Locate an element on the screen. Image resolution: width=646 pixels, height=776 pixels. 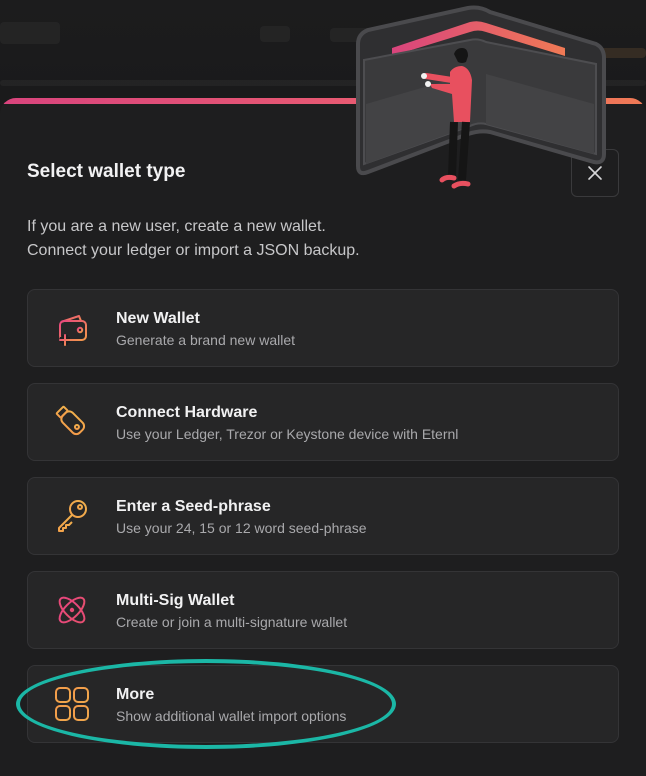
key-icon is located at coordinates (72, 516).